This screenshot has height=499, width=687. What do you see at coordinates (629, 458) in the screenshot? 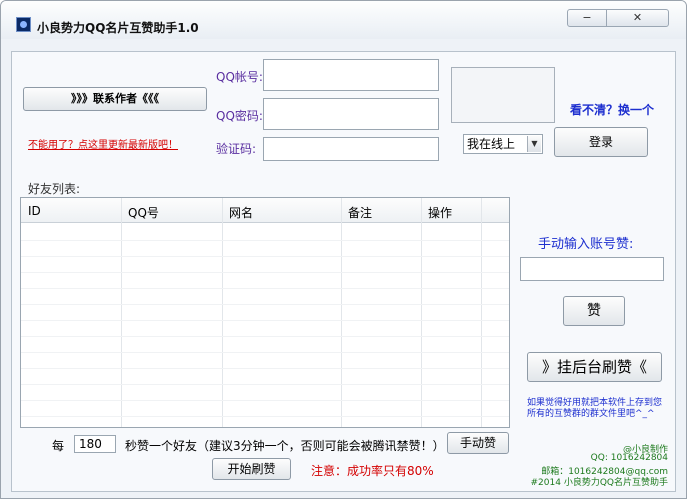
I see `footer-qq: QQ: 1016242804` at bounding box center [629, 458].